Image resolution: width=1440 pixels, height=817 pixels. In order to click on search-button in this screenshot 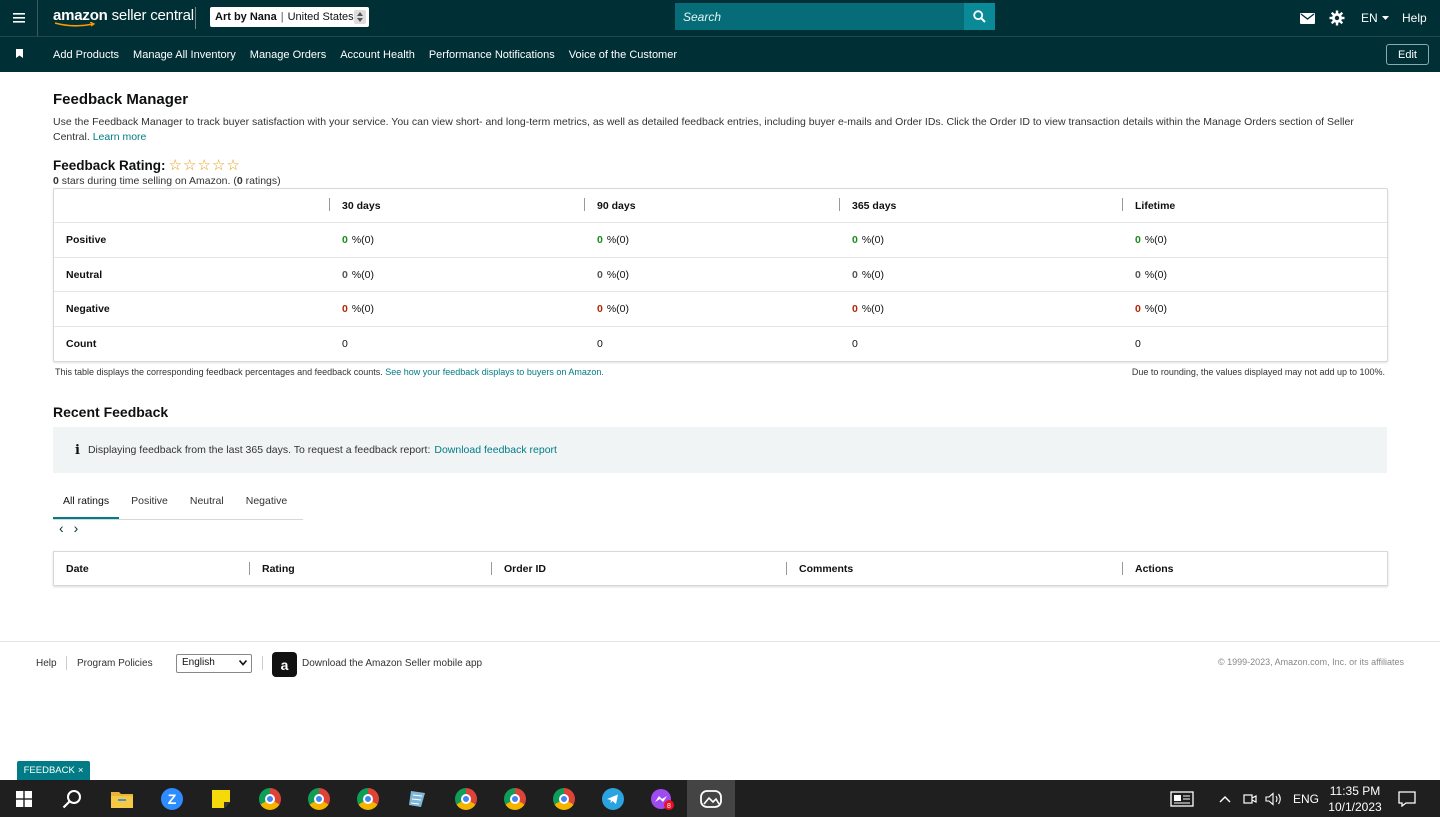, I will do `click(979, 16)`.